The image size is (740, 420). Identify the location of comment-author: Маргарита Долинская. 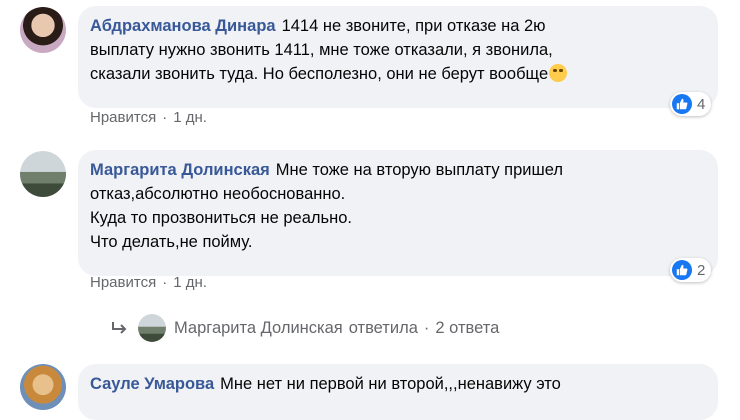
(180, 170).